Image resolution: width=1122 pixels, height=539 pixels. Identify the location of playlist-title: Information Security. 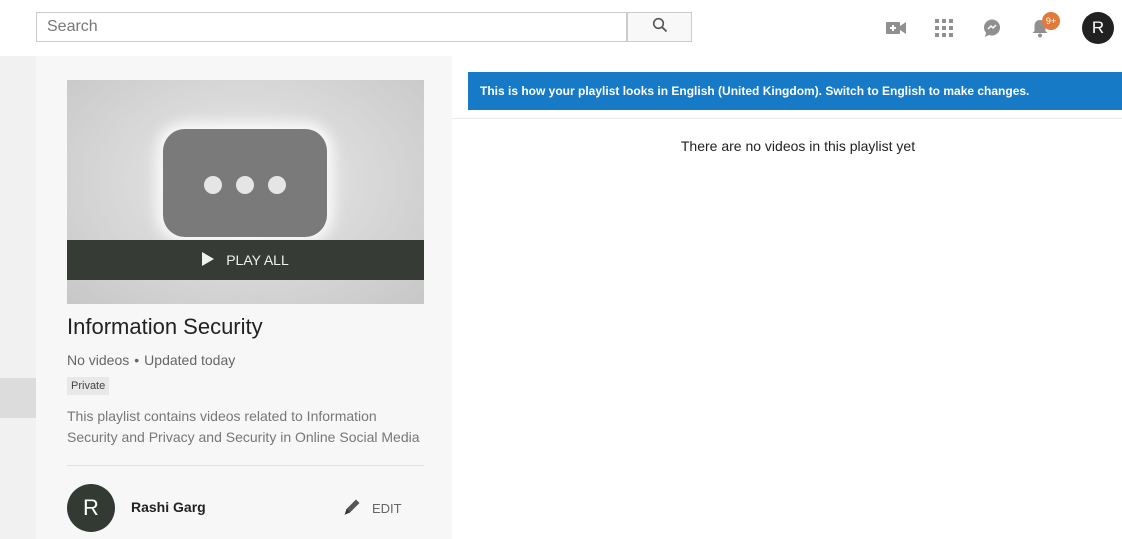
(165, 326).